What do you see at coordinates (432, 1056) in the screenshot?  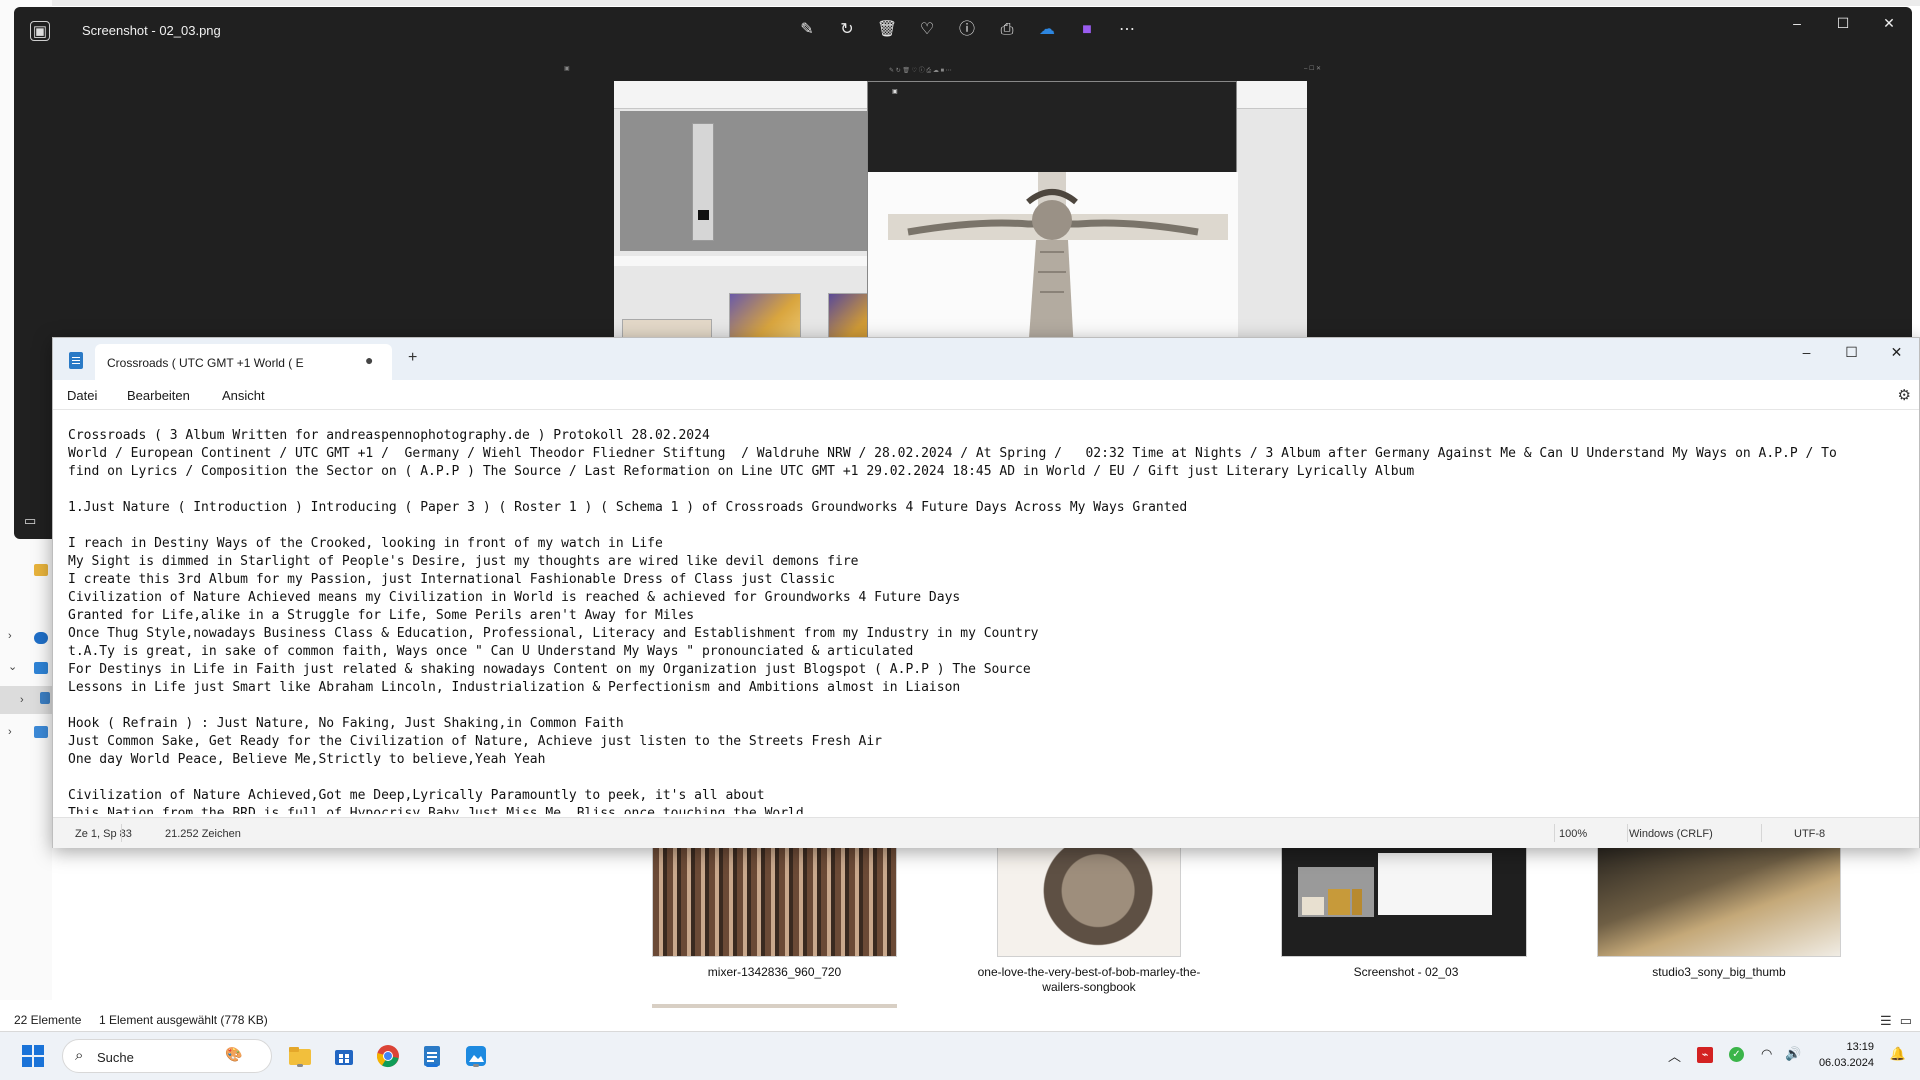 I see `taskbar-notepad` at bounding box center [432, 1056].